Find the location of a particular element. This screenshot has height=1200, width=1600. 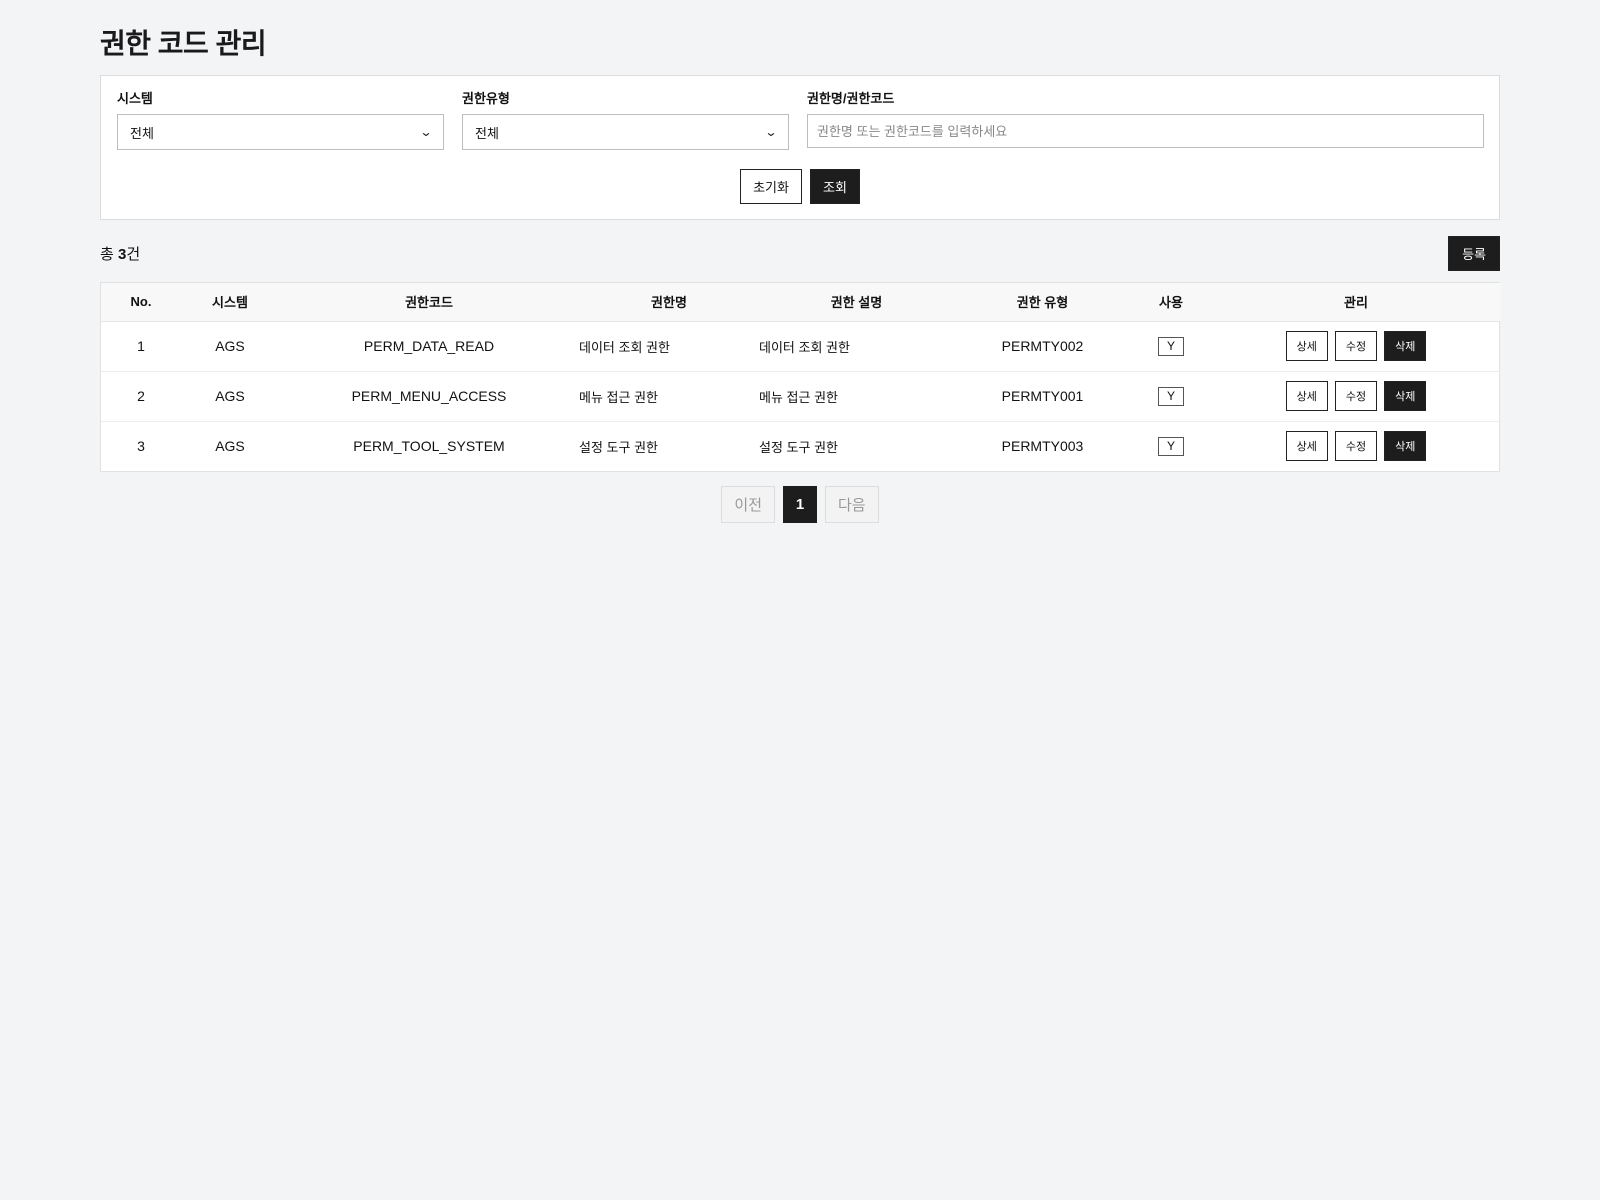

system-select-value: 전체 is located at coordinates (142, 133).